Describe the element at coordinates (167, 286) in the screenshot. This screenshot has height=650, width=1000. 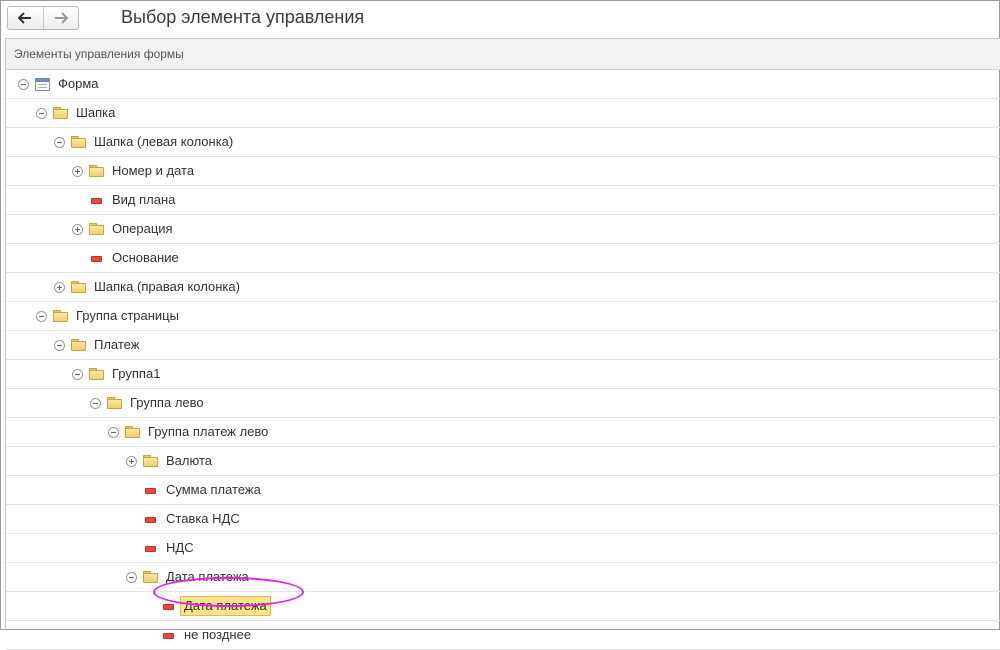
I see `tree-item-label: Шапка (правая колонка)` at that location.